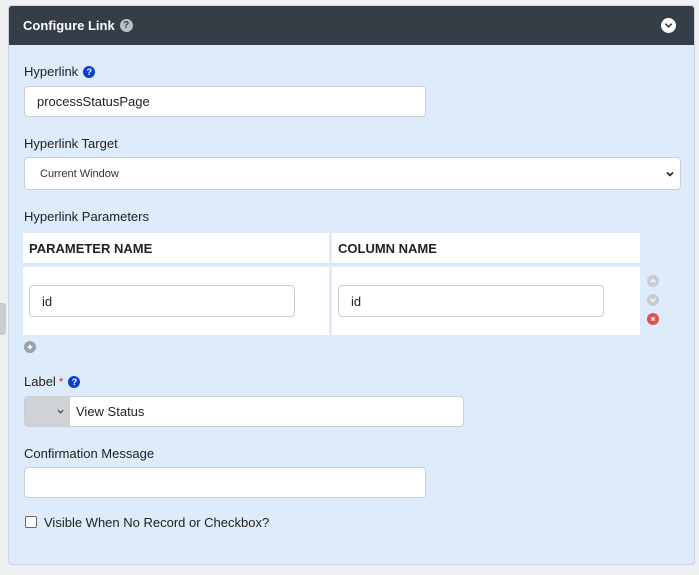  What do you see at coordinates (126, 25) in the screenshot?
I see `question-circle-icon: ?` at bounding box center [126, 25].